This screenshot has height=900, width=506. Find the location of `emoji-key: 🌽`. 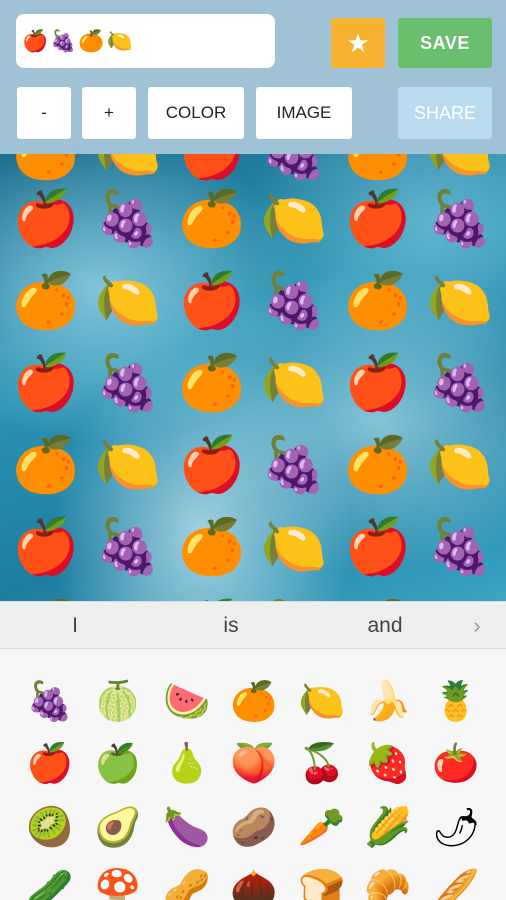

emoji-key: 🌽 is located at coordinates (388, 827).